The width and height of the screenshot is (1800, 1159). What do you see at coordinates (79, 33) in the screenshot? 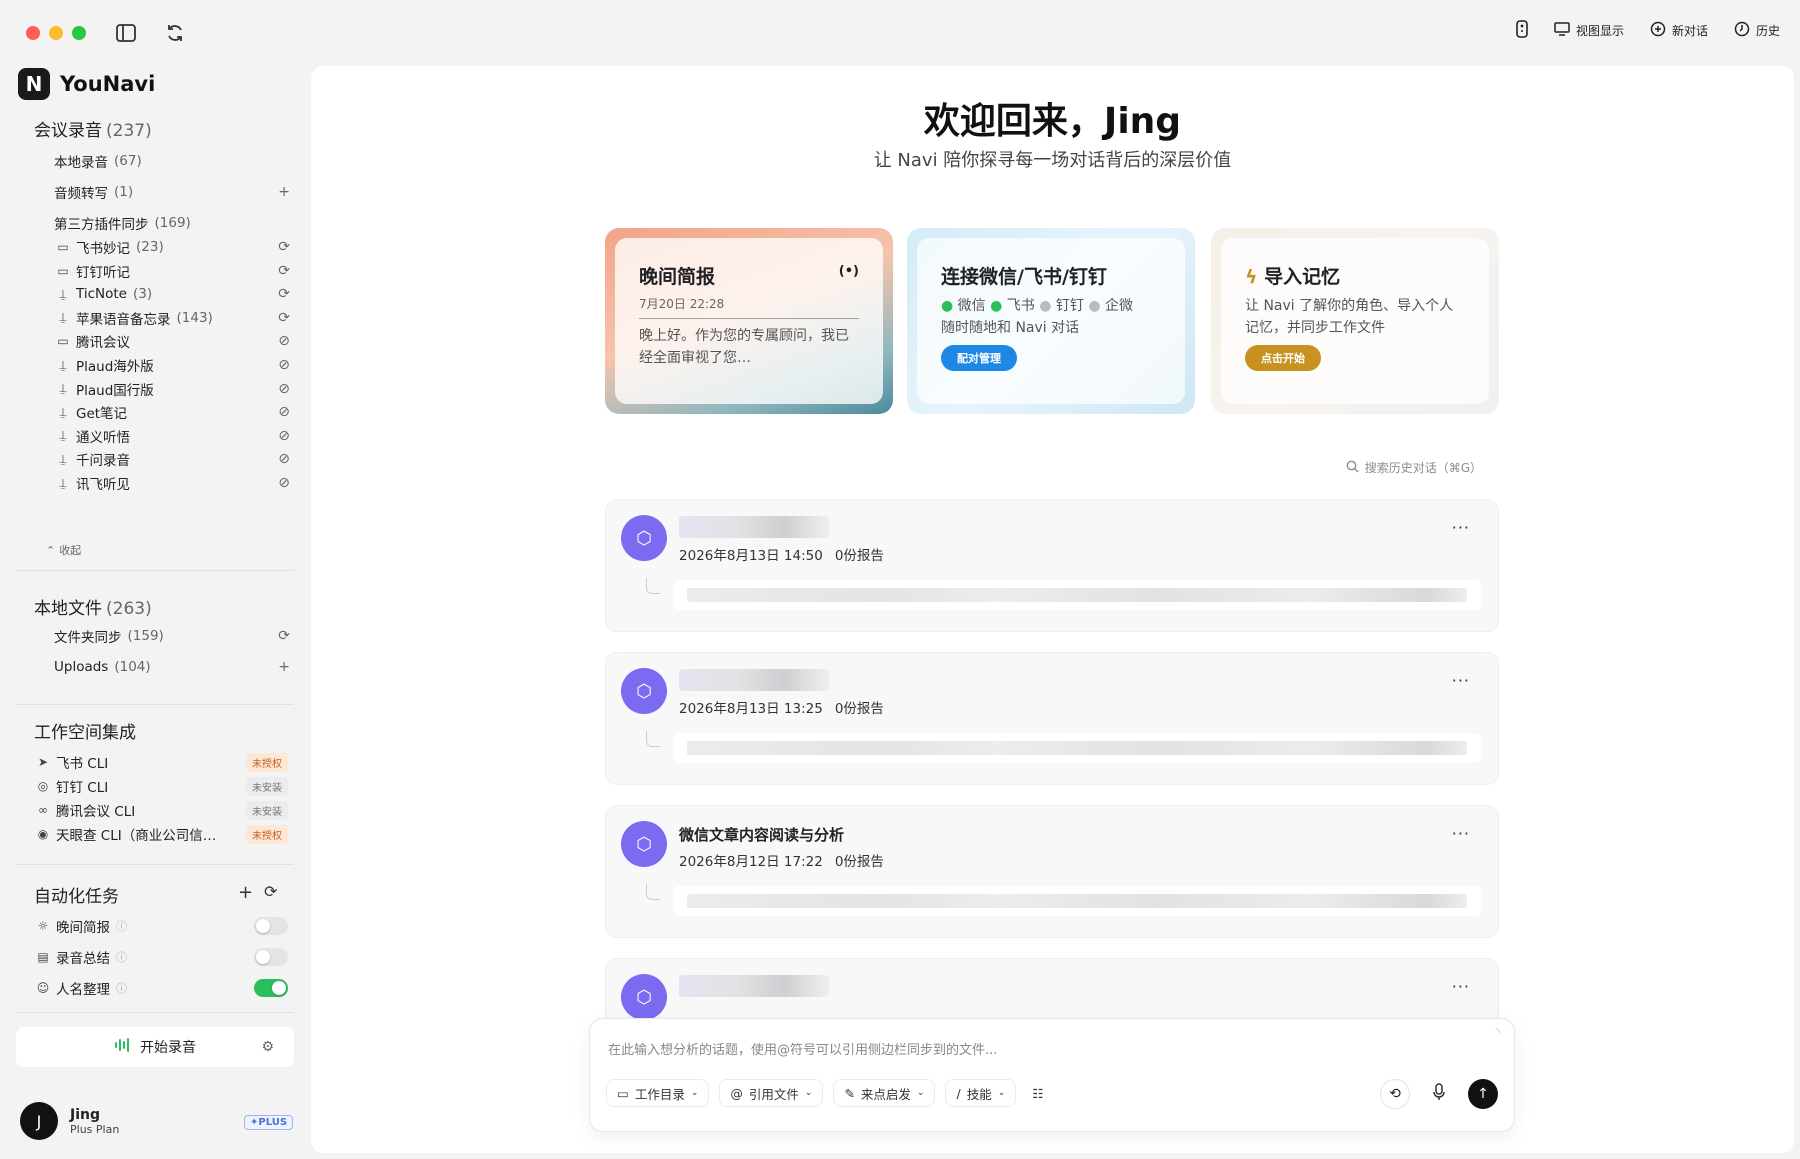
I see `zoom-window-button` at bounding box center [79, 33].